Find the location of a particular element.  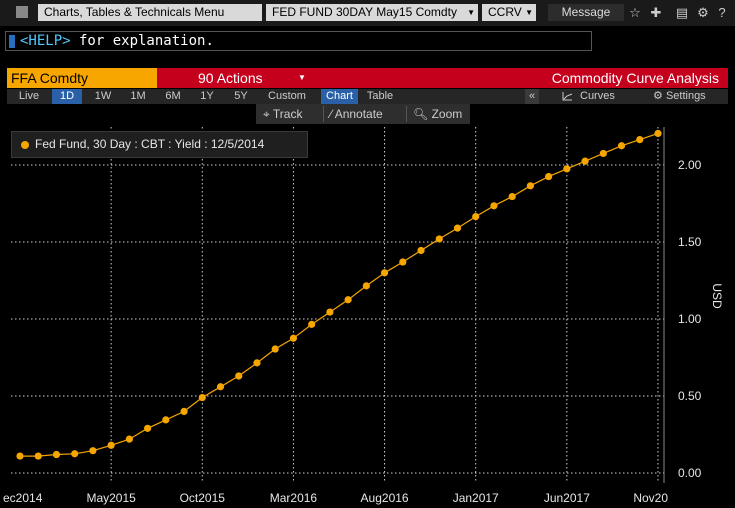

x-tick-label: Oct2015 is located at coordinates (203, 498).